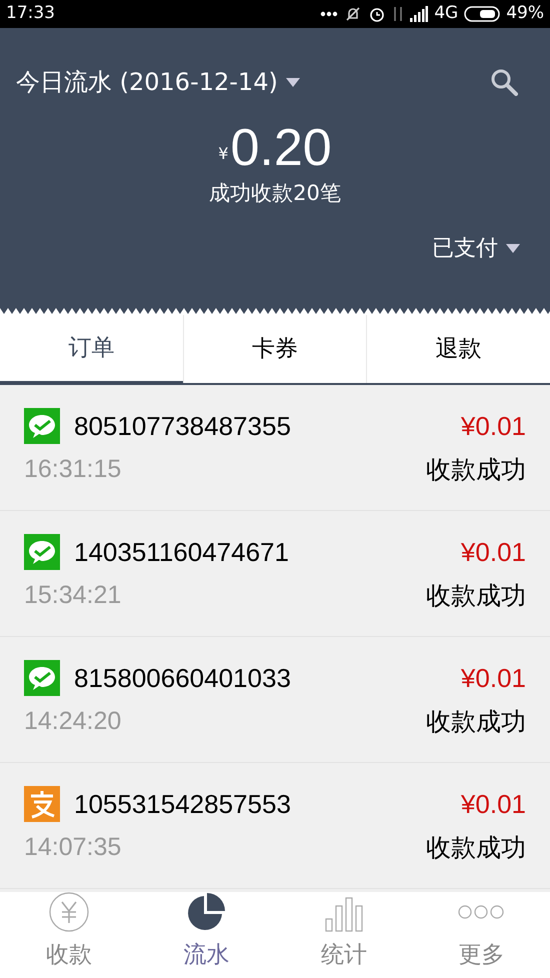 This screenshot has width=550, height=978. I want to click on date-selector: 今日流水 (2016-12-14), so click(158, 82).